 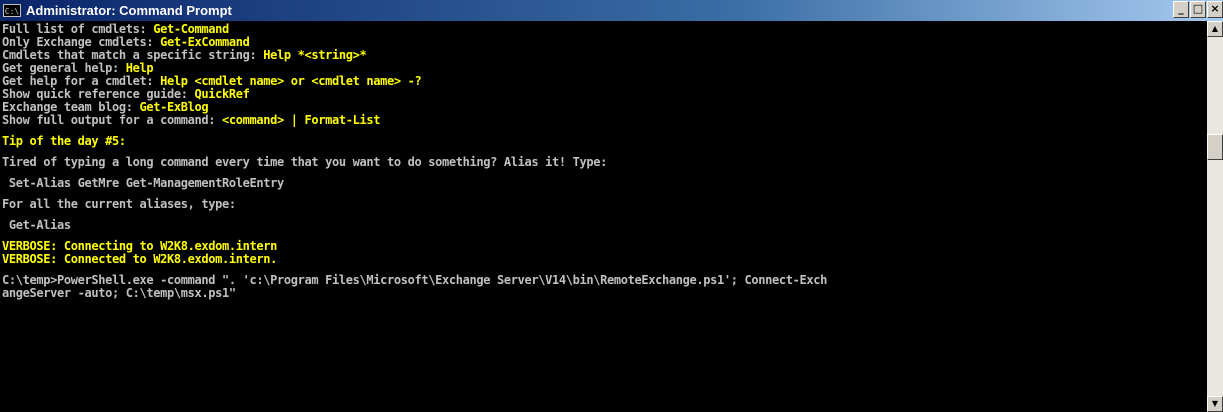 I want to click on close-button: ×, so click(x=1215, y=9).